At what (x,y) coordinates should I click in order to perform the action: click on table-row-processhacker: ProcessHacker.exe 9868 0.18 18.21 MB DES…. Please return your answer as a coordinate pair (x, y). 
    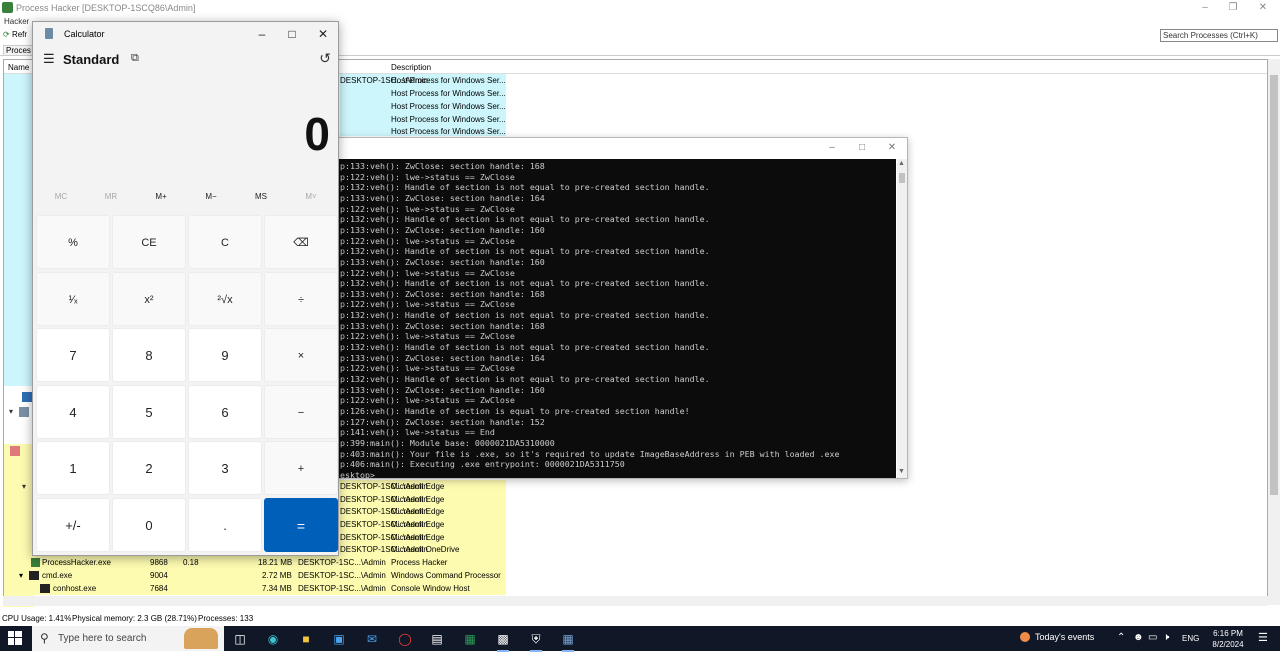
    Looking at the image, I should click on (268, 562).